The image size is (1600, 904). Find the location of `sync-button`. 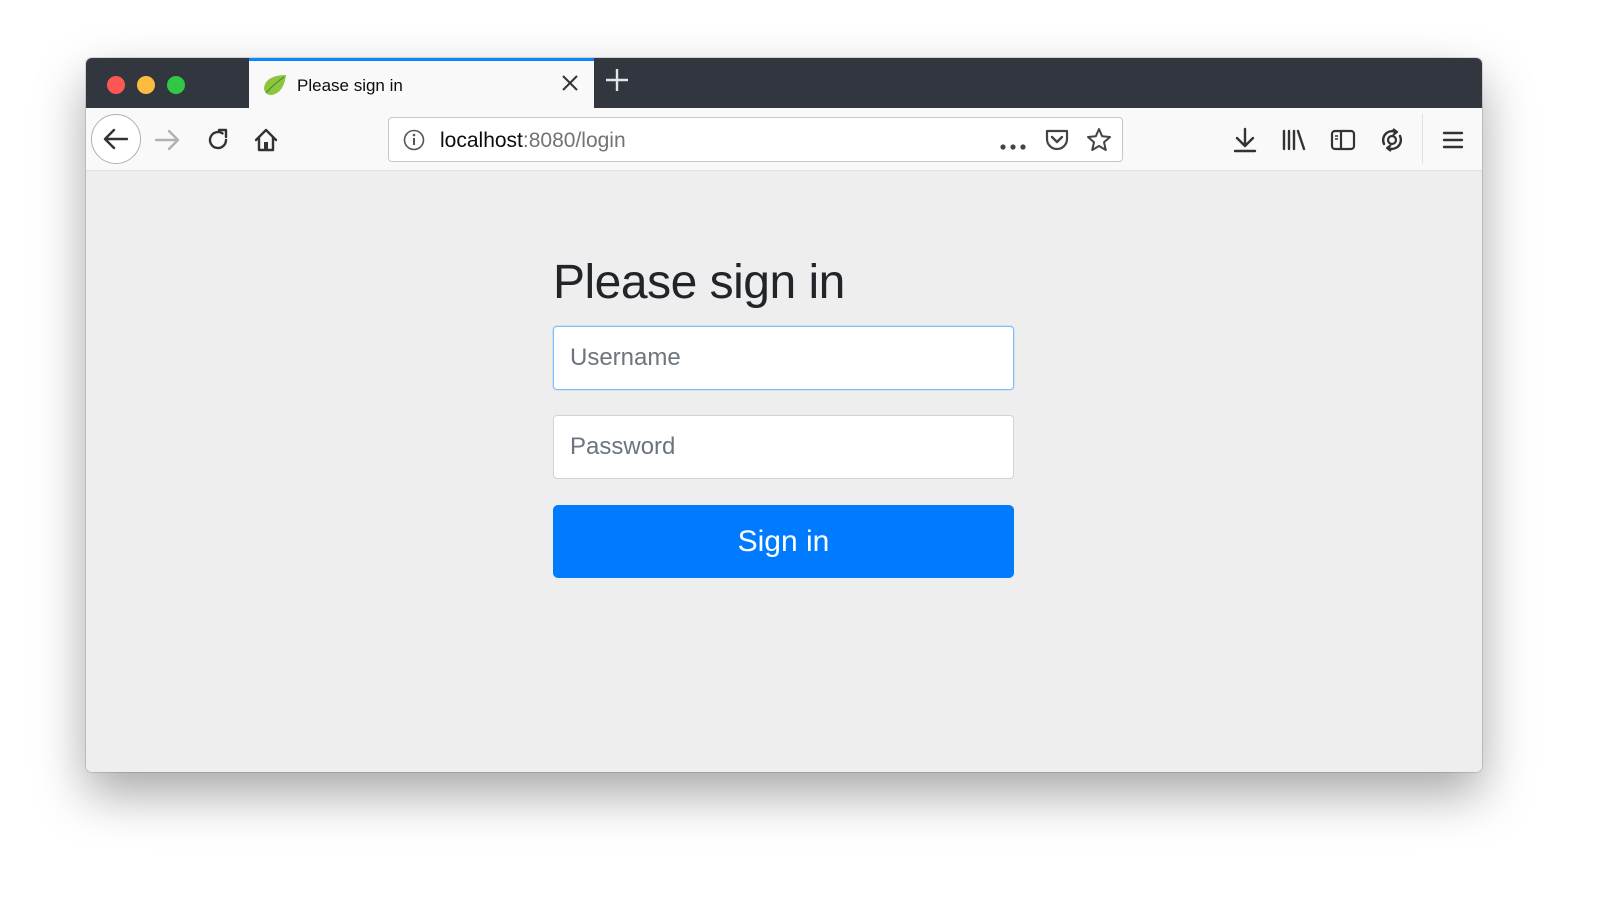

sync-button is located at coordinates (1392, 140).